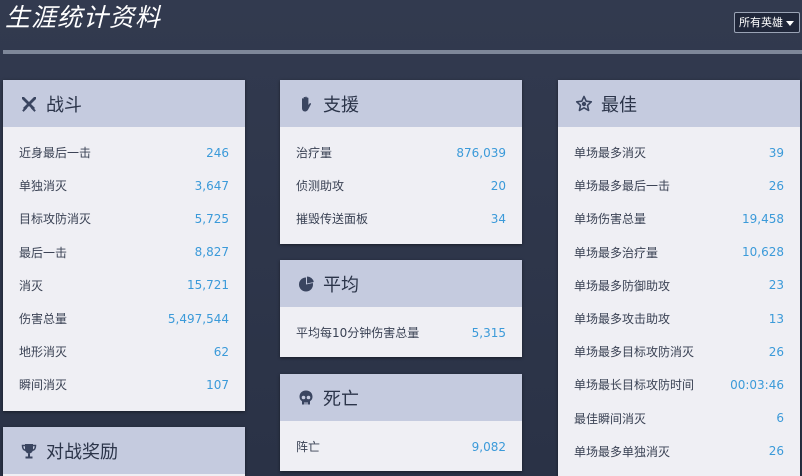 Image resolution: width=802 pixels, height=476 pixels. I want to click on stat-label: 平均每10分钟伤害总量, so click(358, 333).